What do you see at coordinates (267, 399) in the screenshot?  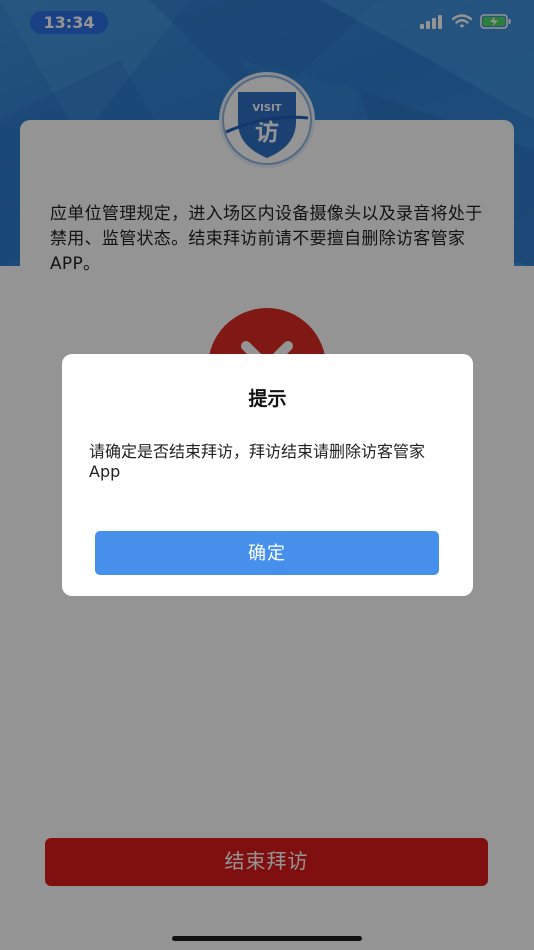 I see `dialog-title: 提示` at bounding box center [267, 399].